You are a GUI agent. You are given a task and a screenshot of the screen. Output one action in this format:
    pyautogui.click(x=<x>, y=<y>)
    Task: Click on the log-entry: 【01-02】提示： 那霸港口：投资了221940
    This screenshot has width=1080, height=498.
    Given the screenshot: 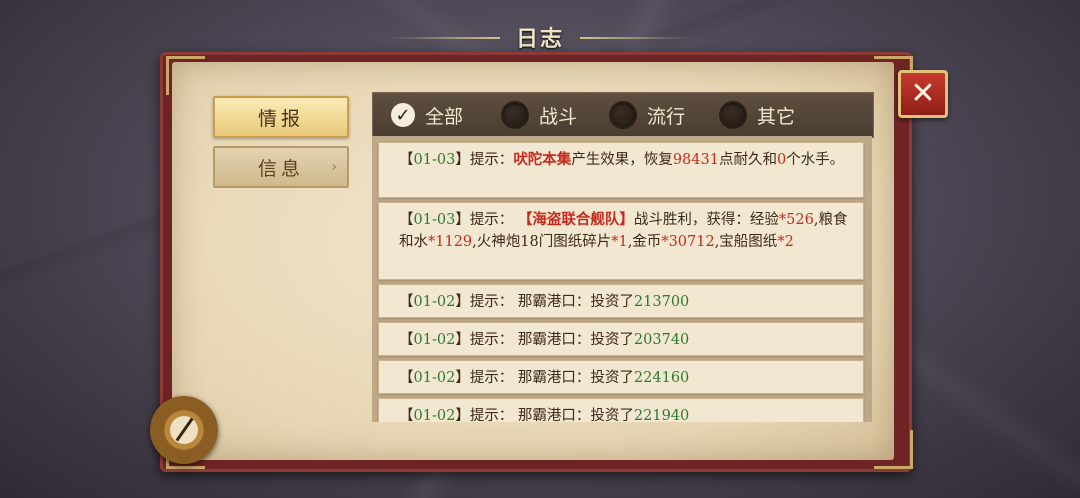 What is the action you would take?
    pyautogui.click(x=621, y=410)
    